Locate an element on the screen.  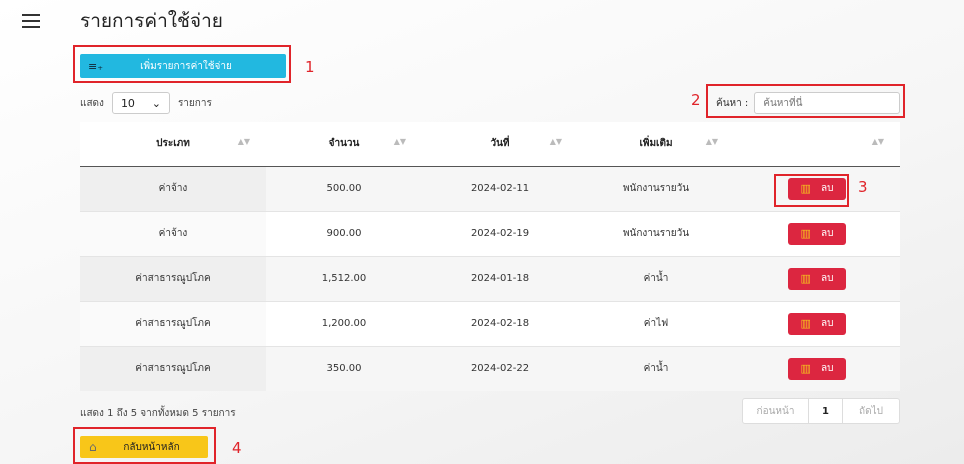
cell-date: 2024-01-18 is located at coordinates (500, 278).